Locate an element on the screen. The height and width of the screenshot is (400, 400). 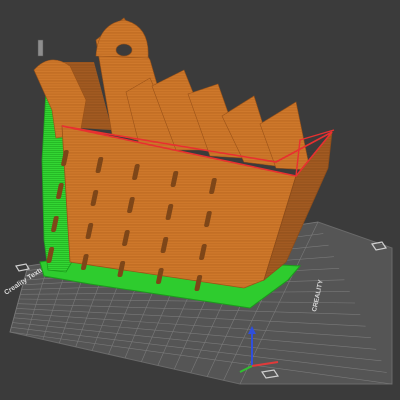
nozzle-post is located at coordinates (40, 48).